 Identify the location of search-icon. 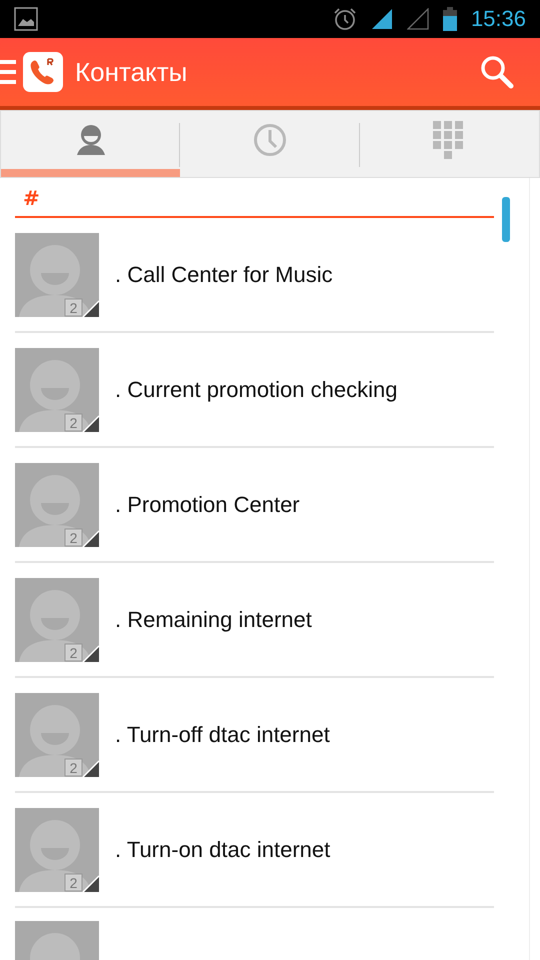
(497, 72).